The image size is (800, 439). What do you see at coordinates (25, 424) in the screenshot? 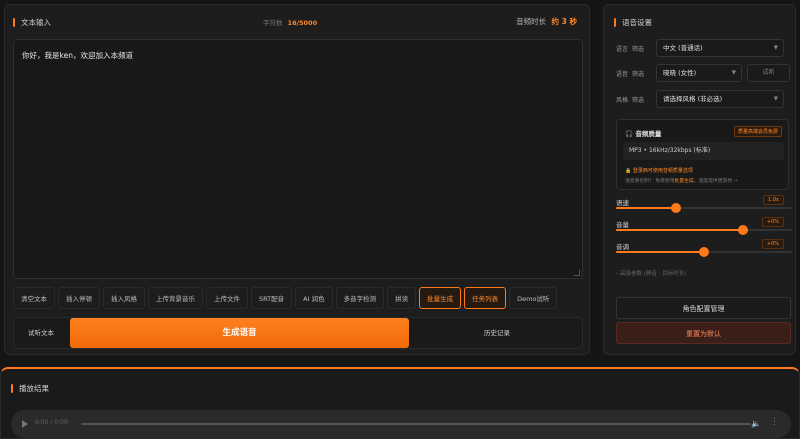
I see `play-icon` at bounding box center [25, 424].